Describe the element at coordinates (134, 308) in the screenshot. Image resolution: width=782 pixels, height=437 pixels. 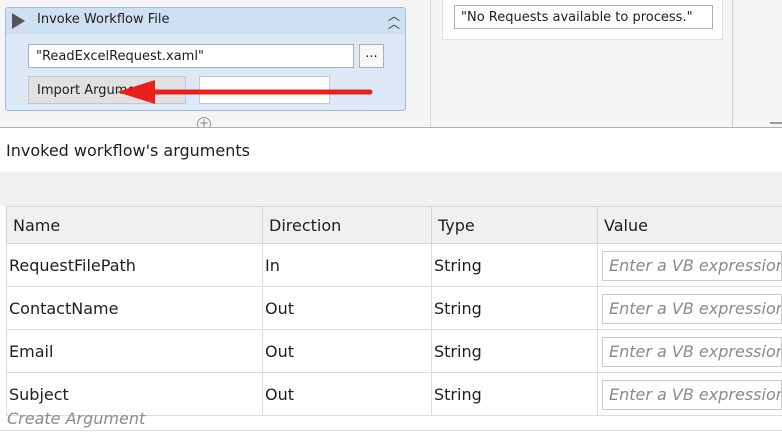
I see `argument-name-cell: ContactName` at that location.